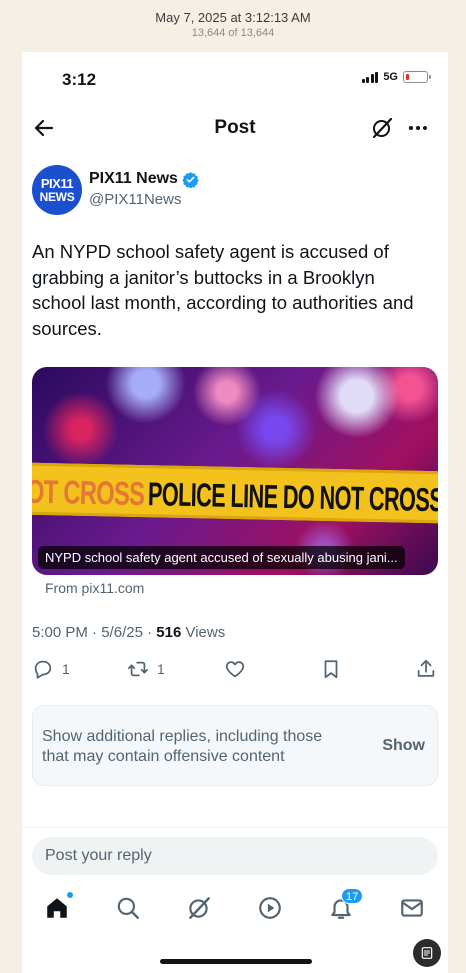 This screenshot has height=973, width=466. I want to click on link-source: From pix11.com, so click(94, 588).